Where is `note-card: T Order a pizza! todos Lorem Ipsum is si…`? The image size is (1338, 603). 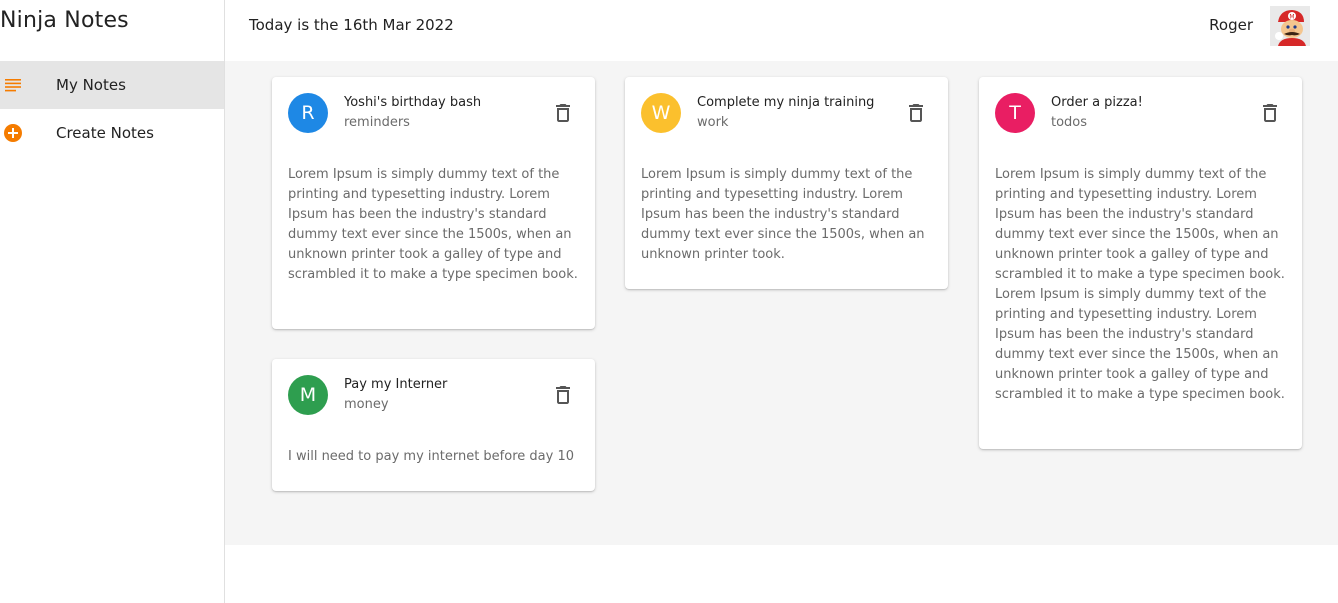
note-card: T Order a pizza! todos Lorem Ipsum is si… is located at coordinates (1140, 263).